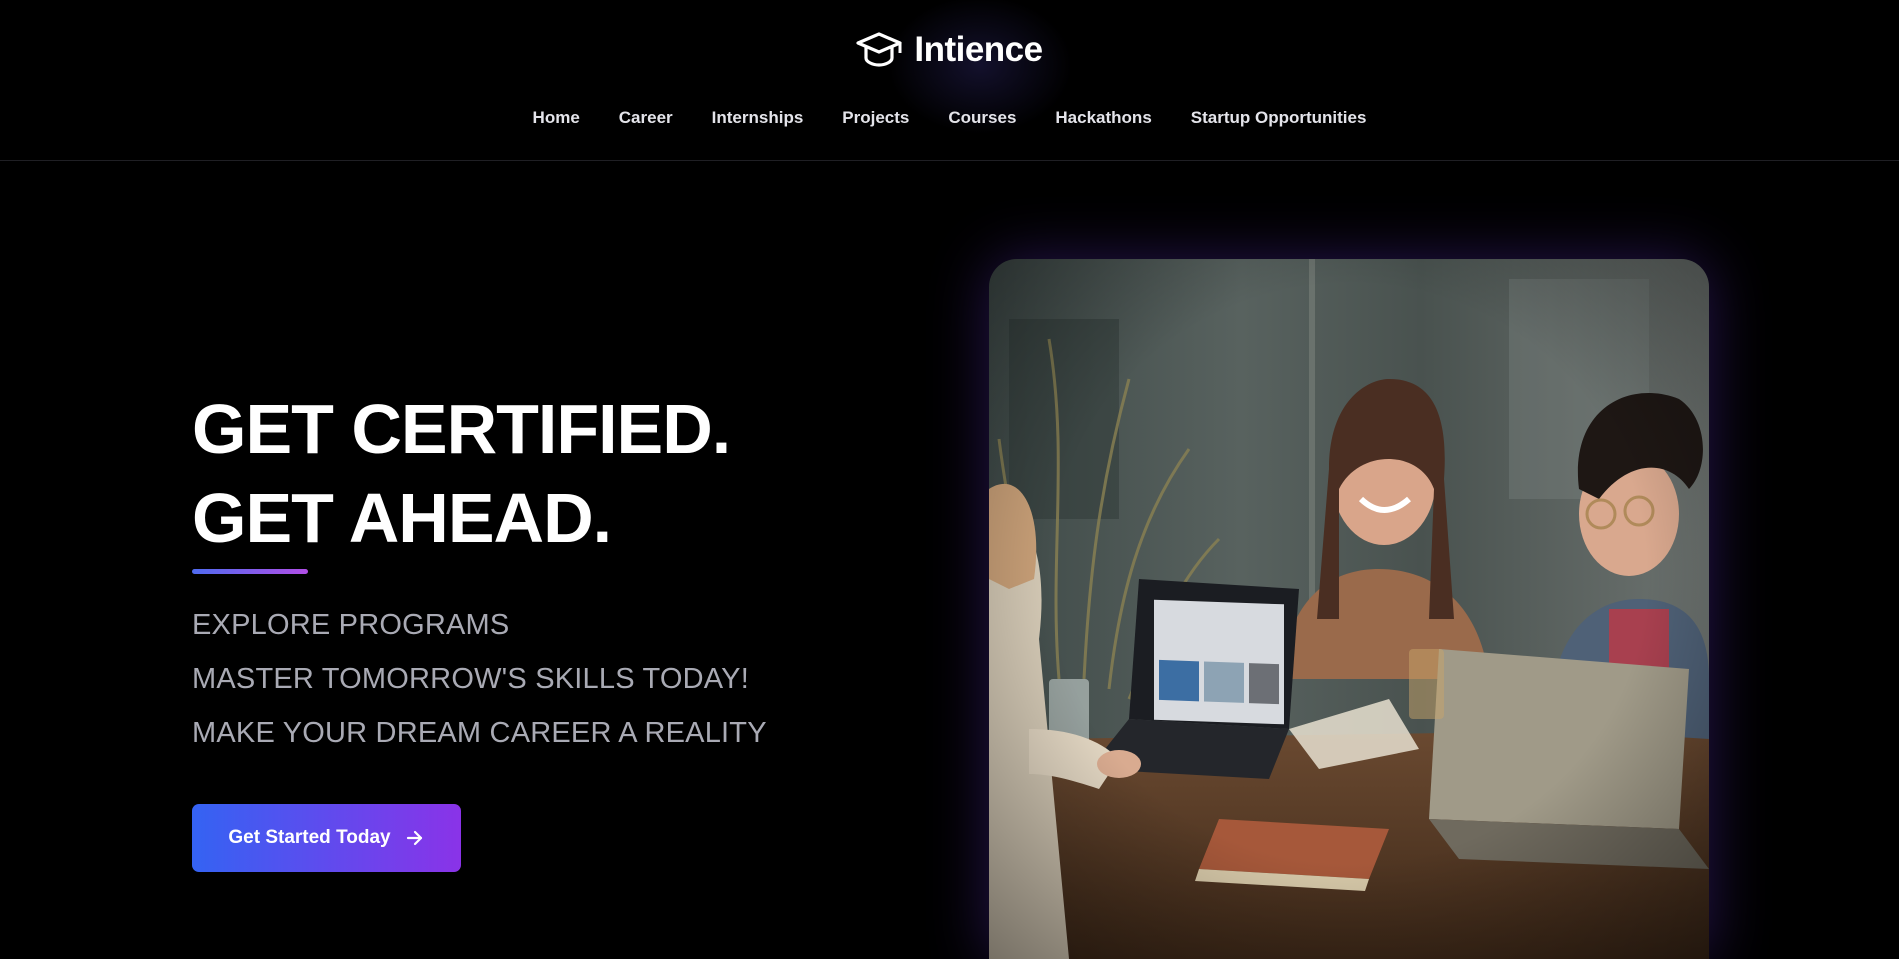 The height and width of the screenshot is (959, 1899). What do you see at coordinates (949, 70) in the screenshot?
I see `brand-logo: Intience` at bounding box center [949, 70].